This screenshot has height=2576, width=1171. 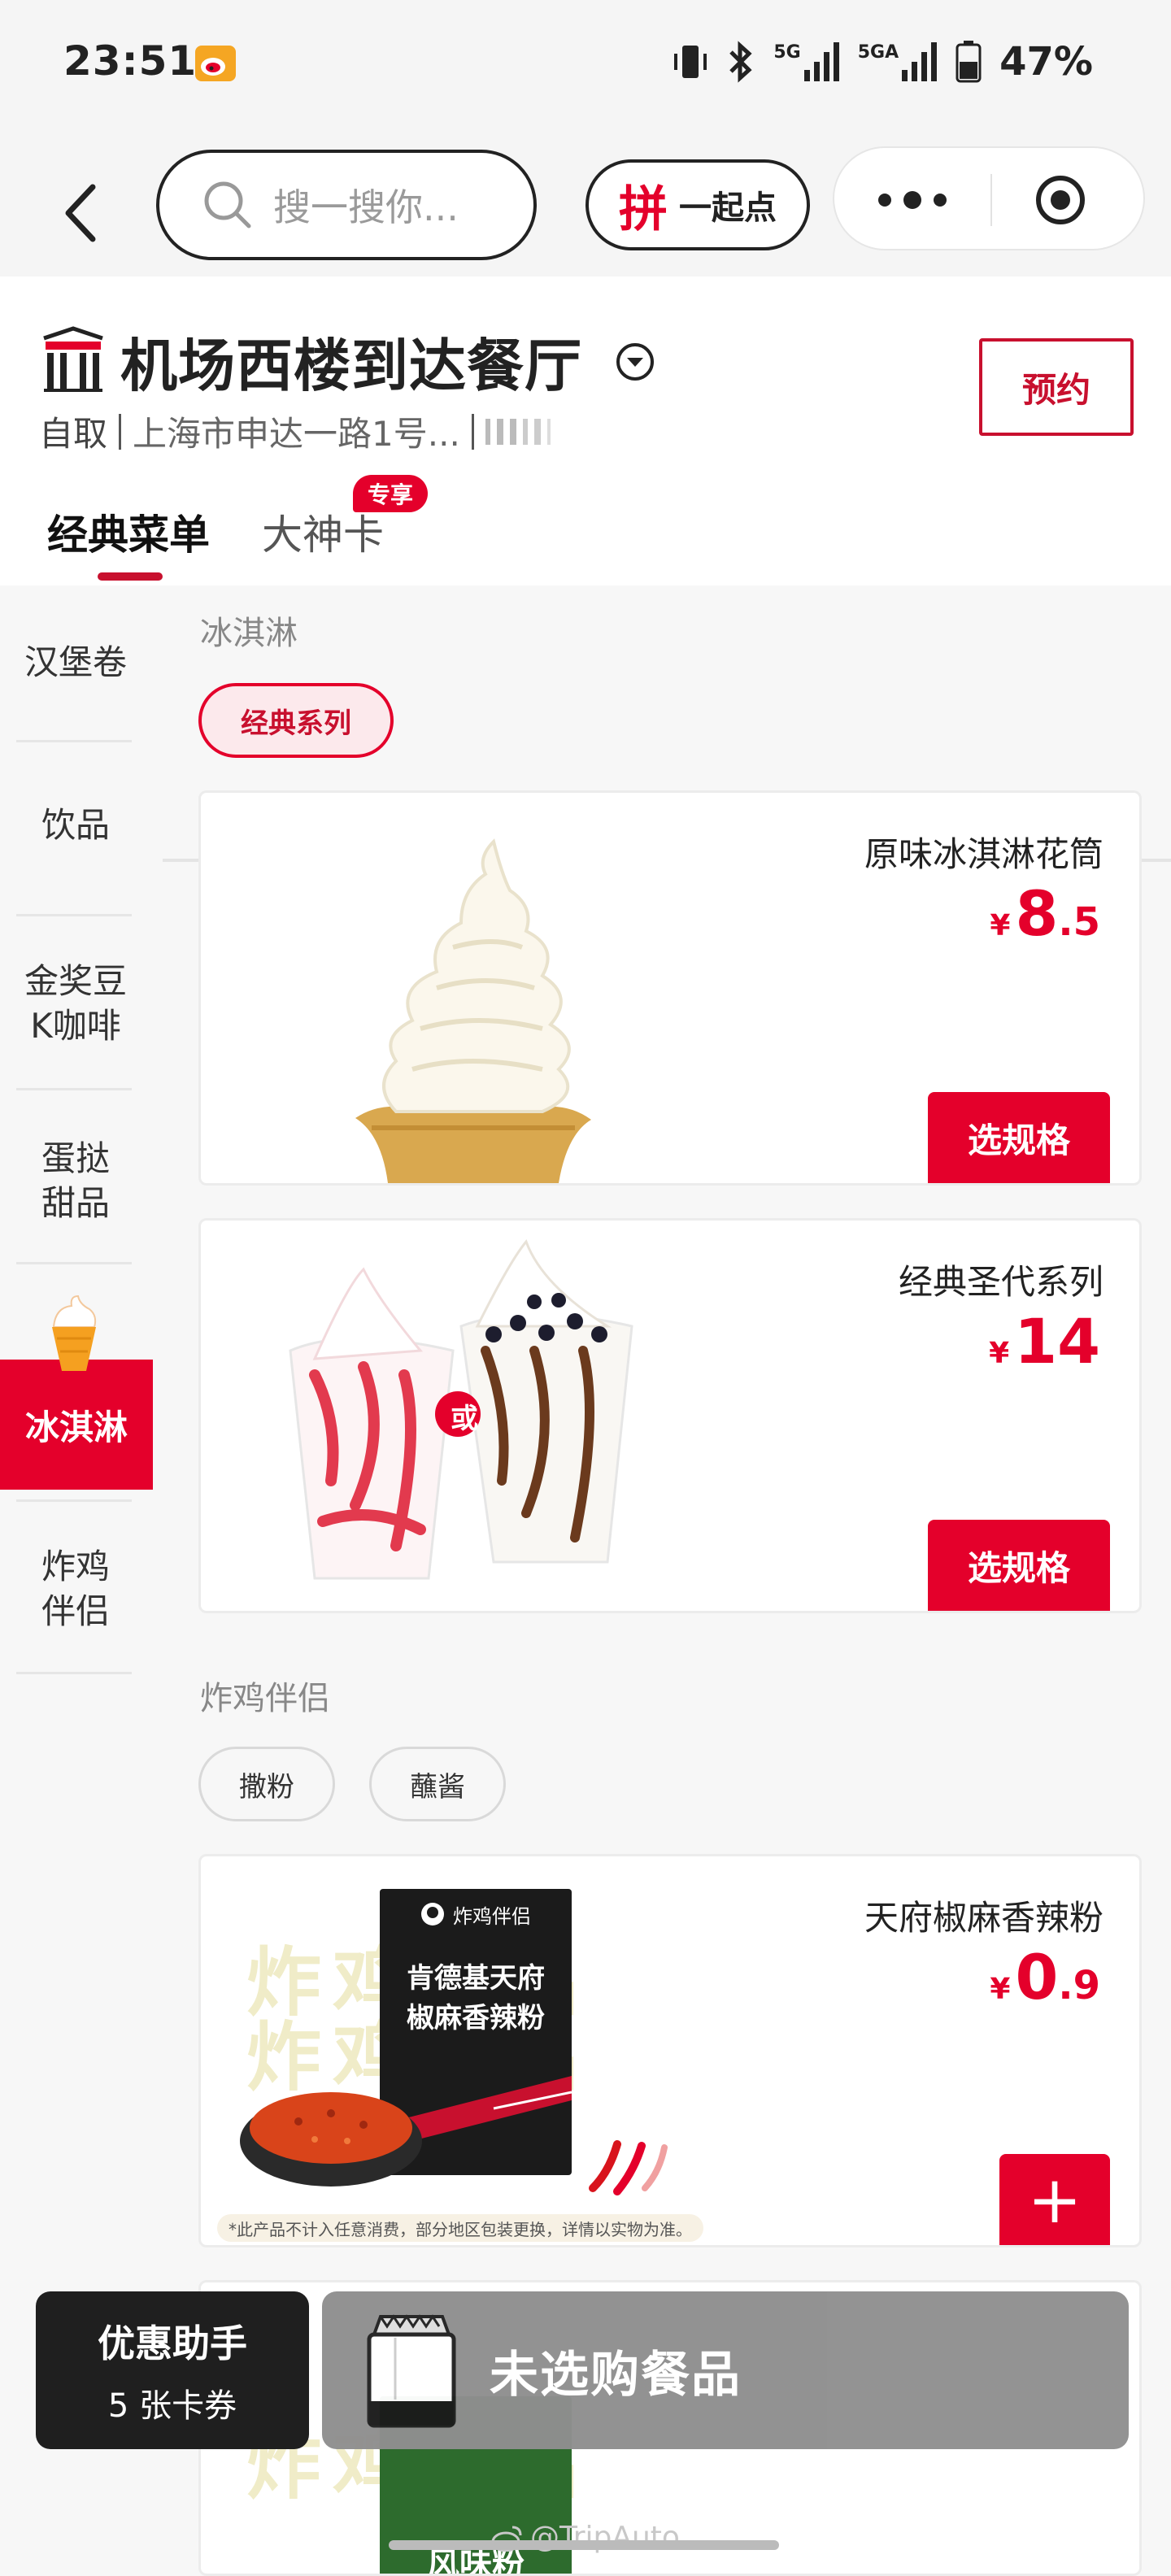 I want to click on cart-bar: 未选购餐品, so click(x=726, y=2370).